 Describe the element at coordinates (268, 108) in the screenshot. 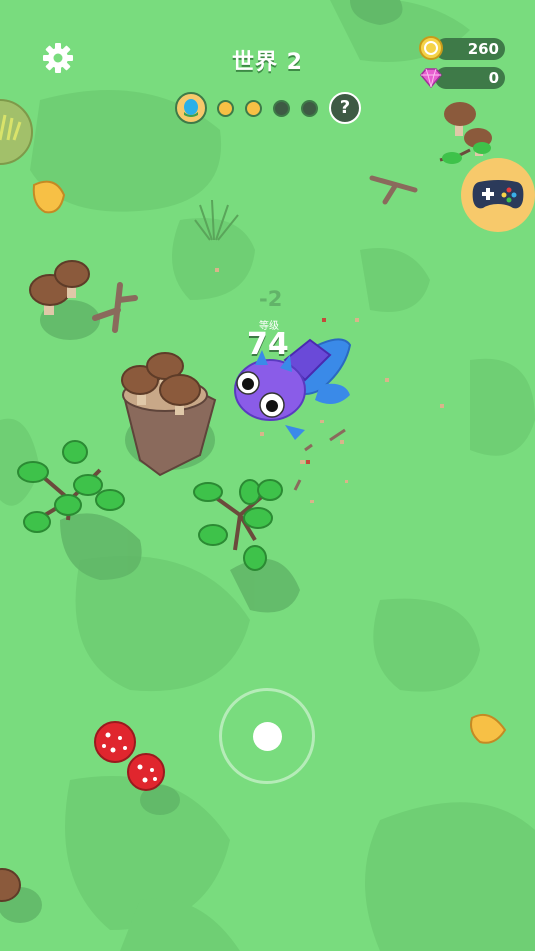

I see `stage-progress: ?` at that location.